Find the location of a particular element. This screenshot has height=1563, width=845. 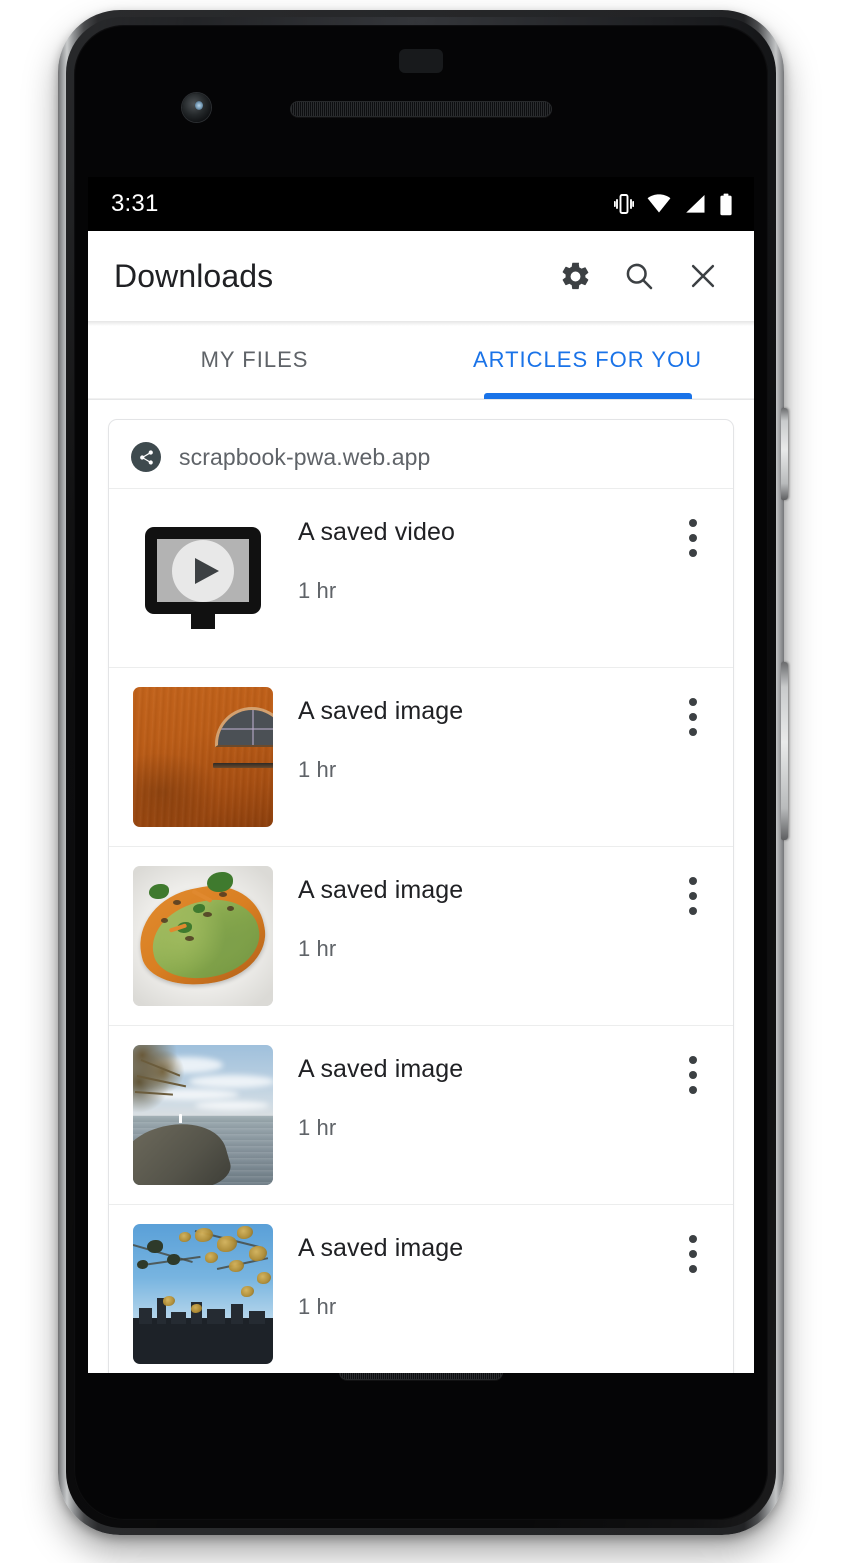

share-icon is located at coordinates (146, 457).